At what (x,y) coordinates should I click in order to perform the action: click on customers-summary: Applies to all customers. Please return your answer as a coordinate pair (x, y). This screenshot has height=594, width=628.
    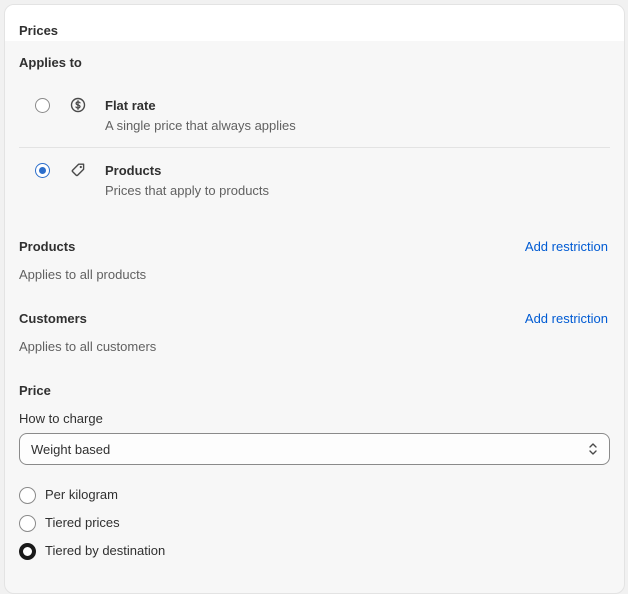
    Looking at the image, I should click on (88, 346).